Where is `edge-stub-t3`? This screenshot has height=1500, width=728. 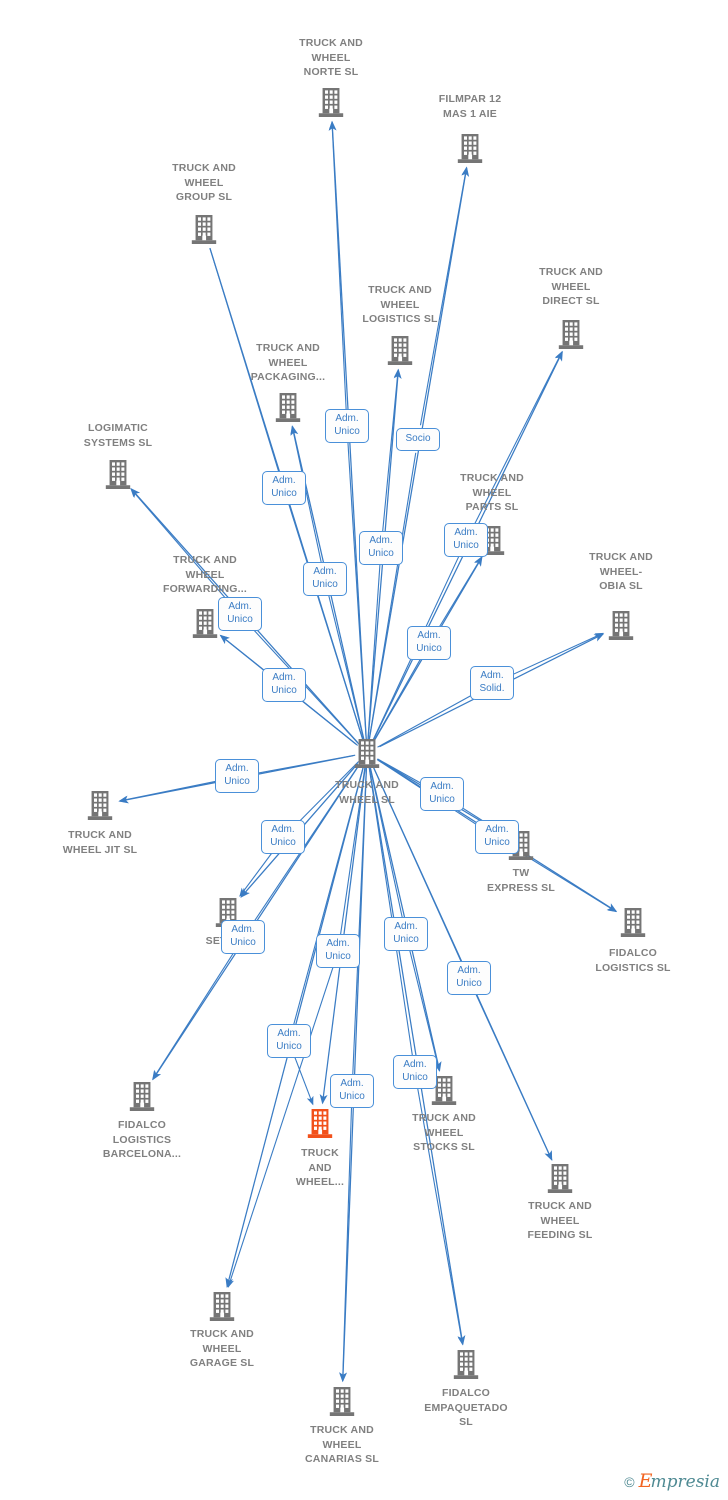
edge-stub-t3 is located at coordinates (325, 622).